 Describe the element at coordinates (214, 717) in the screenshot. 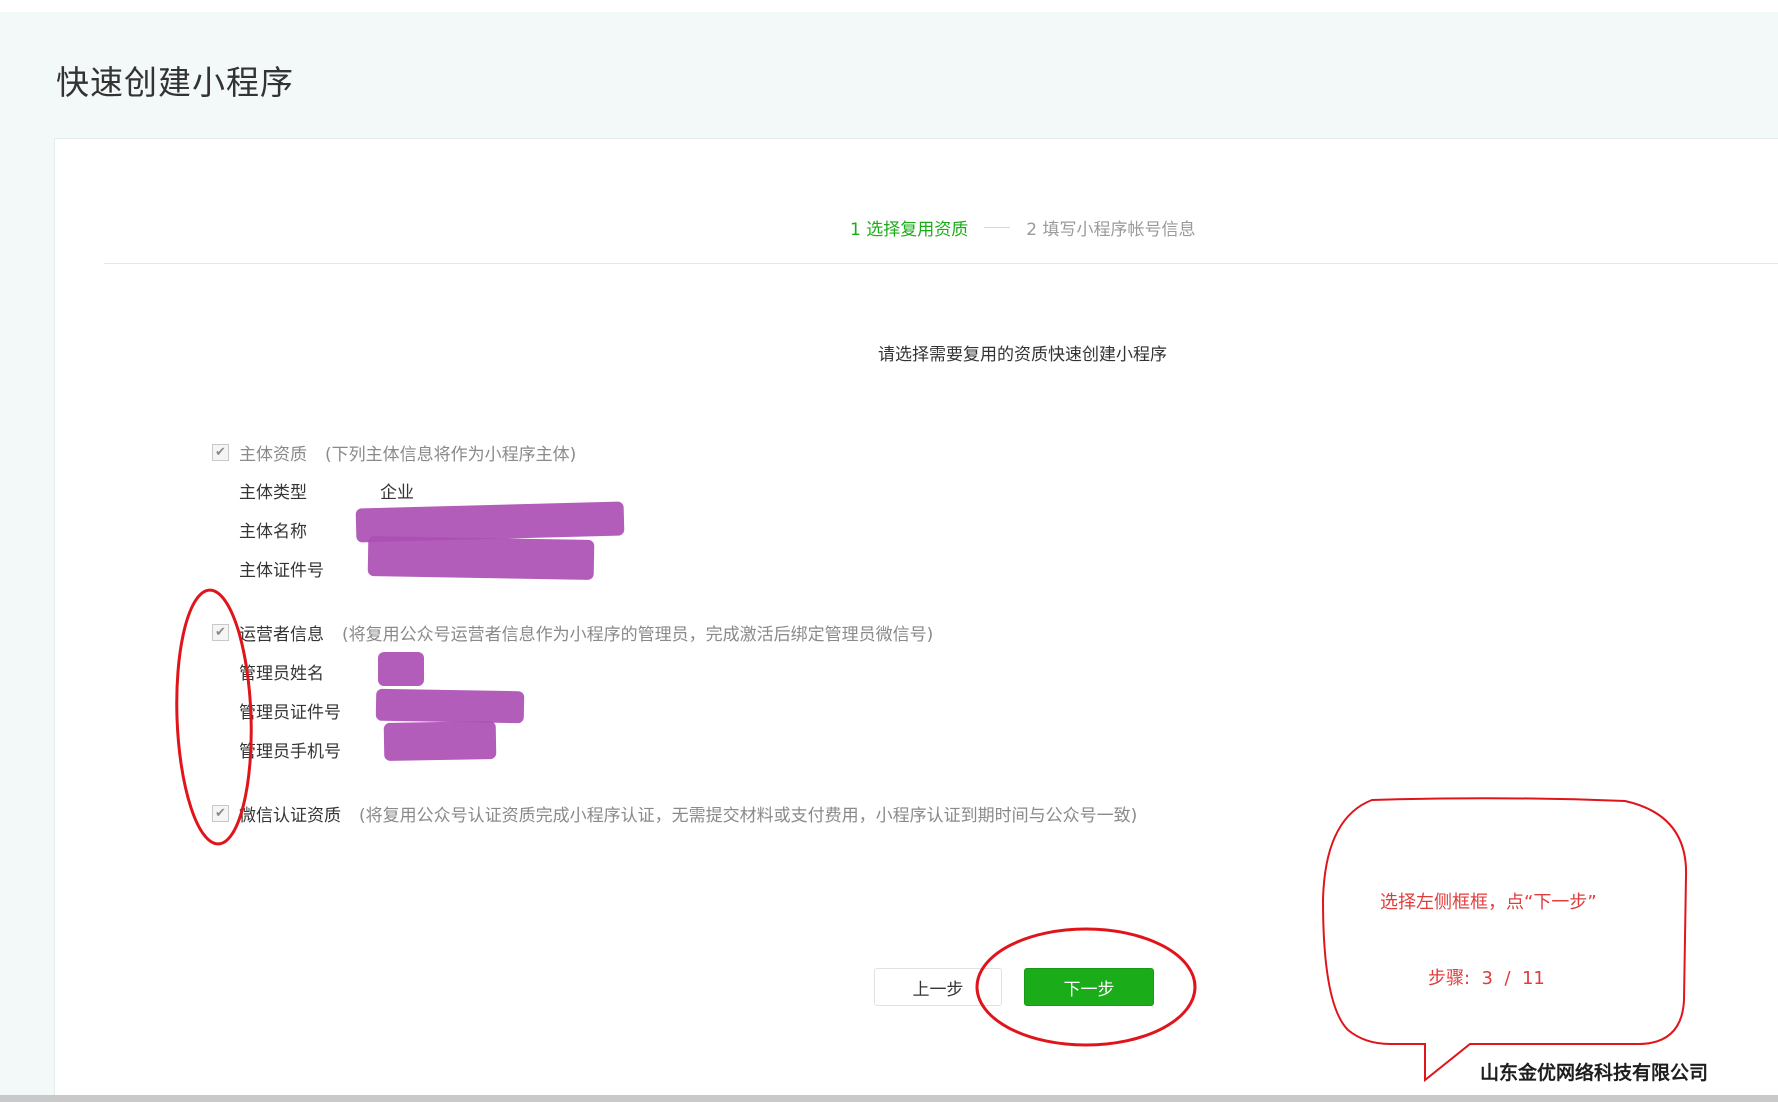

I see `checkbox-highlight-ellipse` at that location.